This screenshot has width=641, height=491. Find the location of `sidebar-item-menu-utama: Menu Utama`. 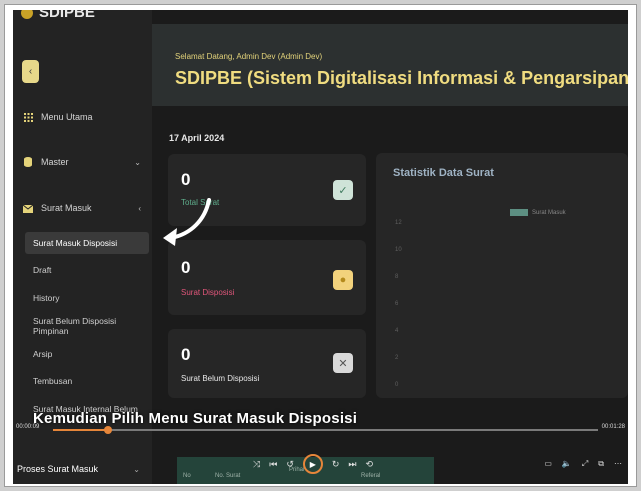

sidebar-item-menu-utama: Menu Utama is located at coordinates (82, 117).